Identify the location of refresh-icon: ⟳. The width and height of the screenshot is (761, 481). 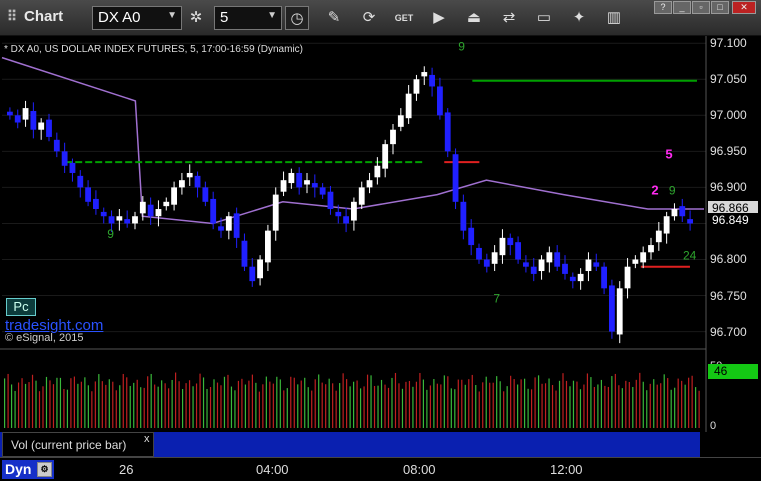
(369, 18).